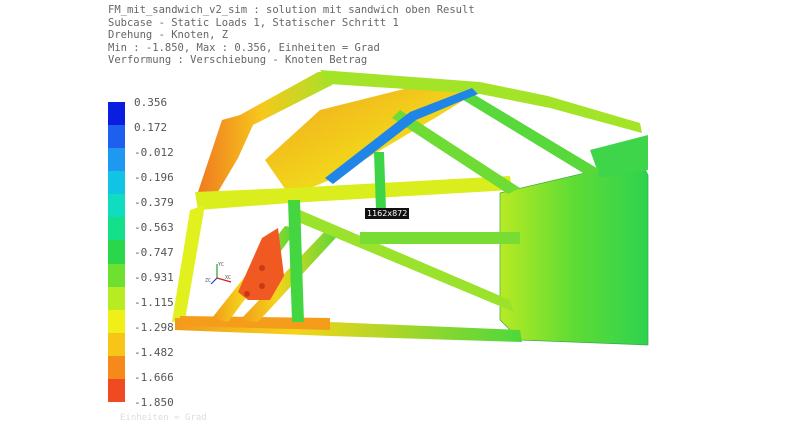 The height and width of the screenshot is (430, 810). Describe the element at coordinates (154, 252) in the screenshot. I see `legend-tick-label: -0.747` at that location.